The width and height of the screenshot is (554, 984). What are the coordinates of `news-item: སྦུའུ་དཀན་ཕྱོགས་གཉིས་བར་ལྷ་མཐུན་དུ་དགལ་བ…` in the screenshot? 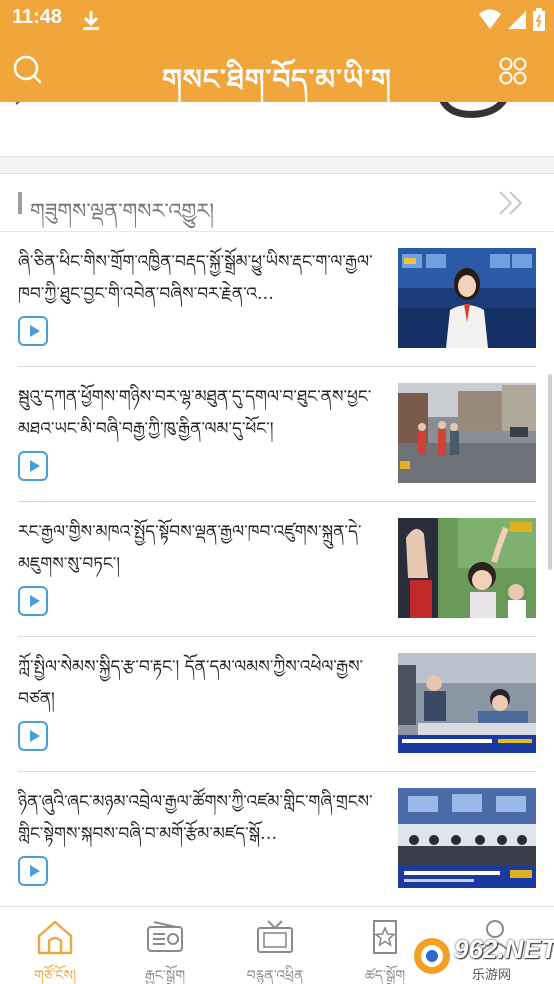 It's located at (277, 434).